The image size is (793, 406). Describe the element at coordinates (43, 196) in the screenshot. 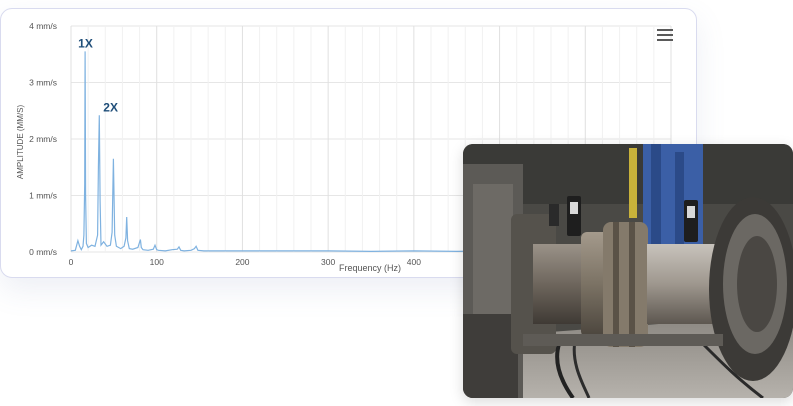

I see `y-tick-label: 1 mm/s` at that location.